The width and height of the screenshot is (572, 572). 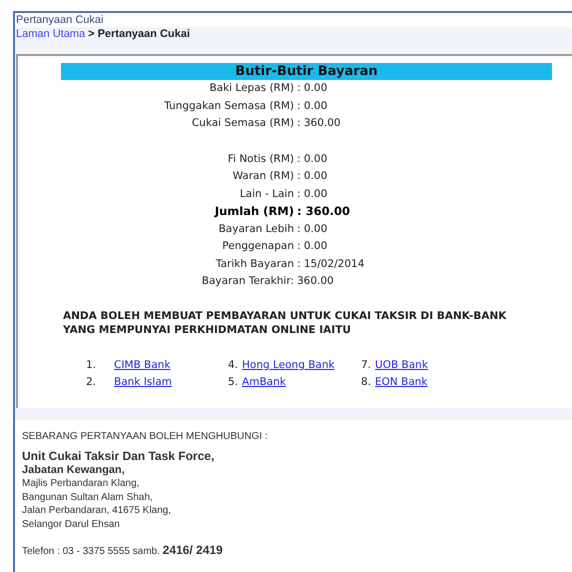 I want to click on address-line: Majlis Perbandaran Klang,, so click(x=81, y=483).